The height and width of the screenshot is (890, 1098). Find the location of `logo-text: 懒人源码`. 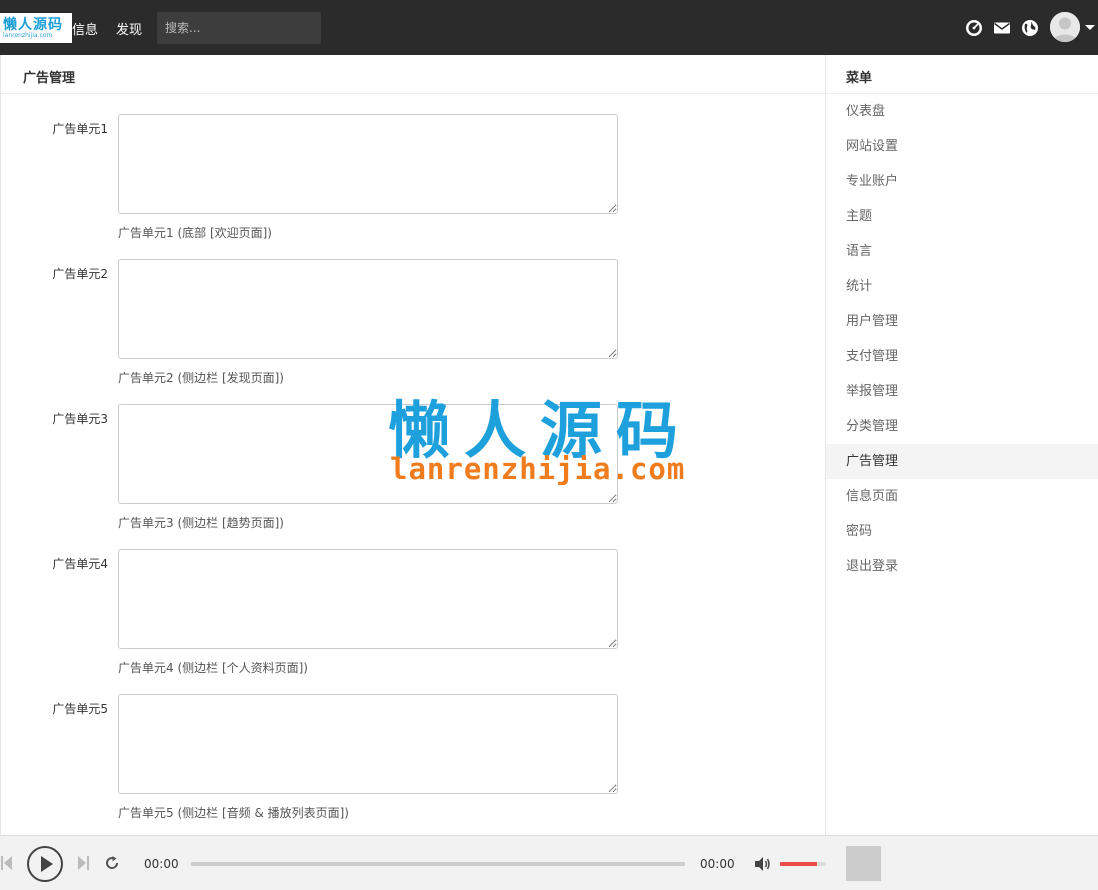

logo-text: 懒人源码 is located at coordinates (33, 25).